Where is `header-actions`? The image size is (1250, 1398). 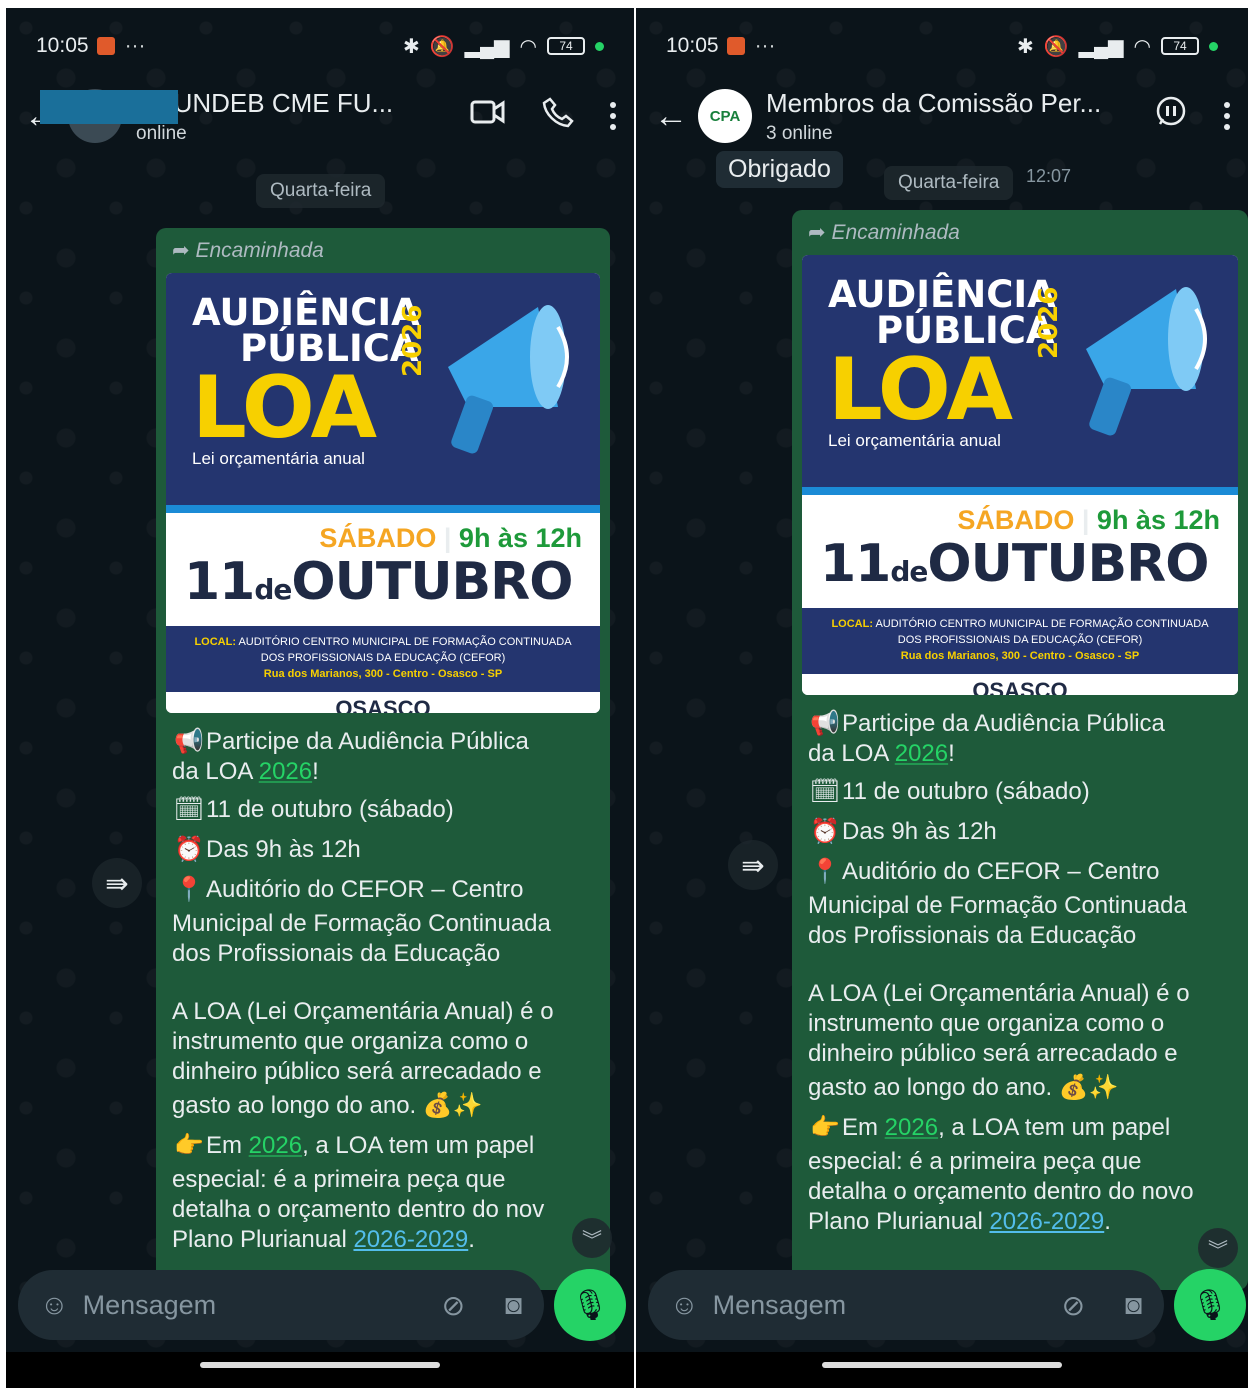
header-actions is located at coordinates (543, 116).